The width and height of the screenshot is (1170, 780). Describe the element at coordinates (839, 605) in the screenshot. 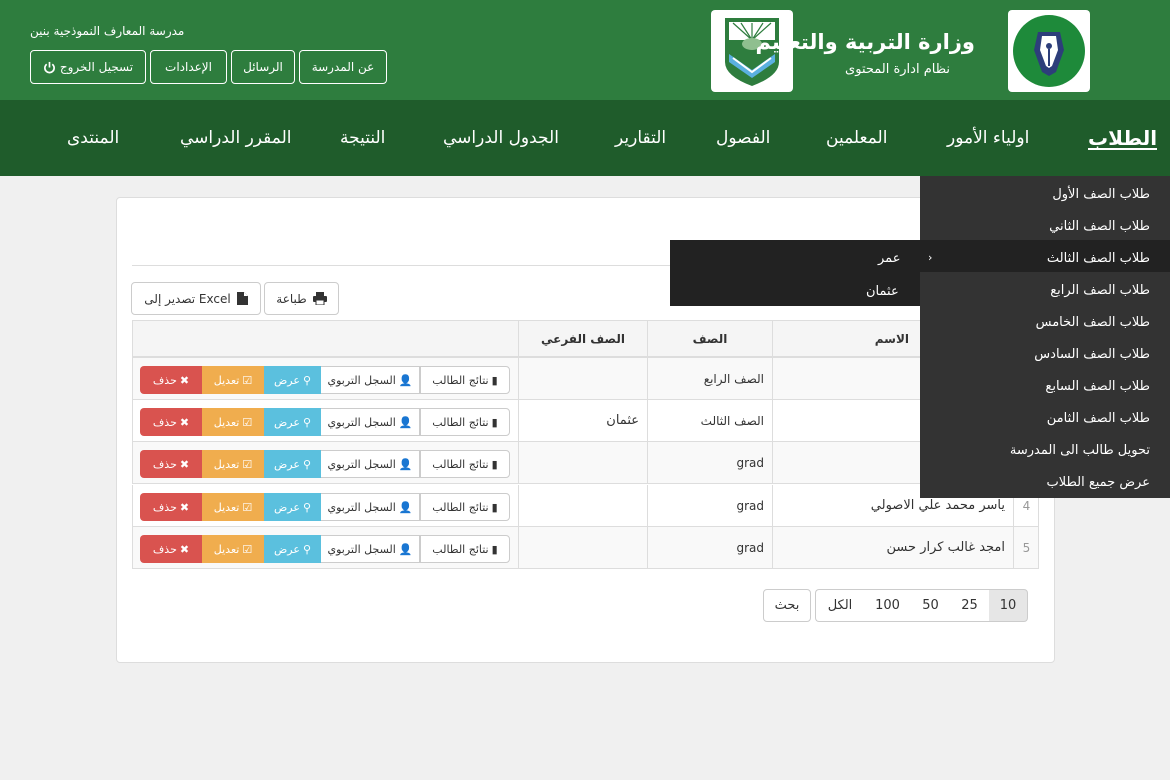

I see `page-size-all: الكل` at that location.